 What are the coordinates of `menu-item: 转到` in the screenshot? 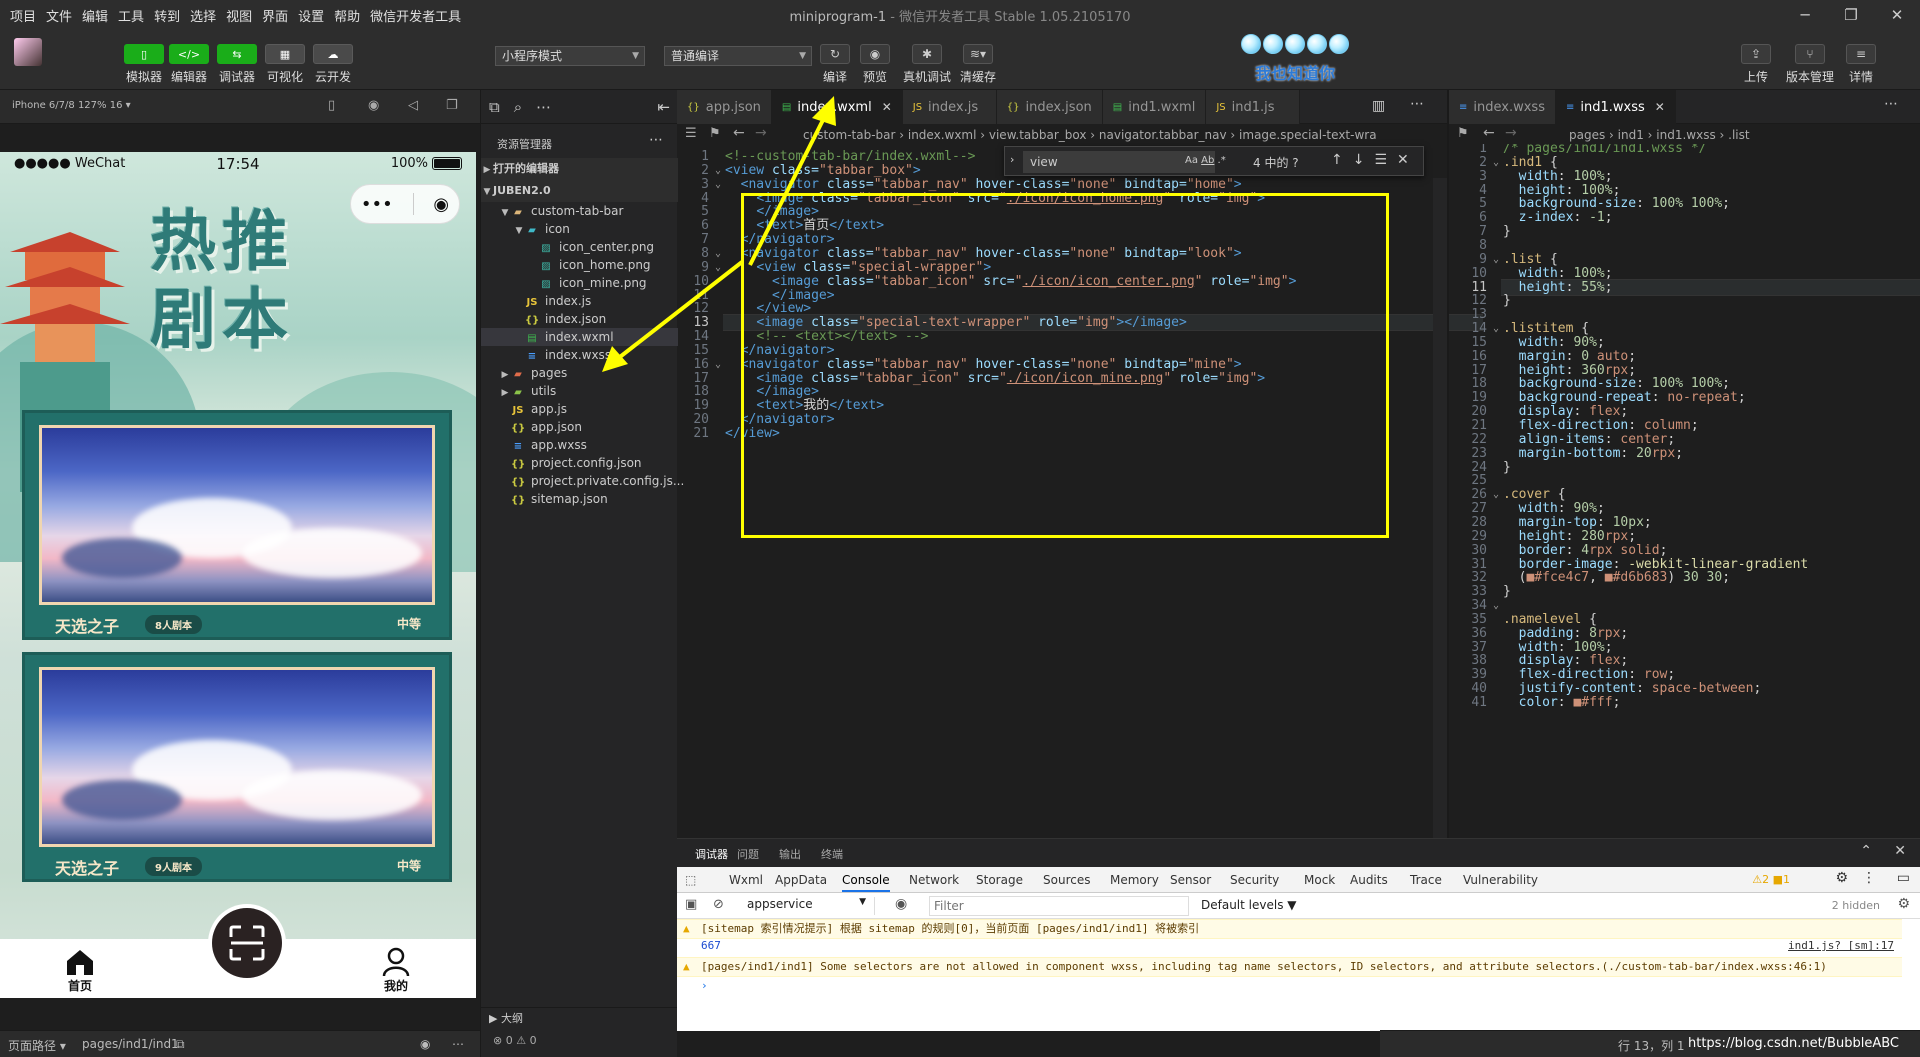 It's located at (167, 15).